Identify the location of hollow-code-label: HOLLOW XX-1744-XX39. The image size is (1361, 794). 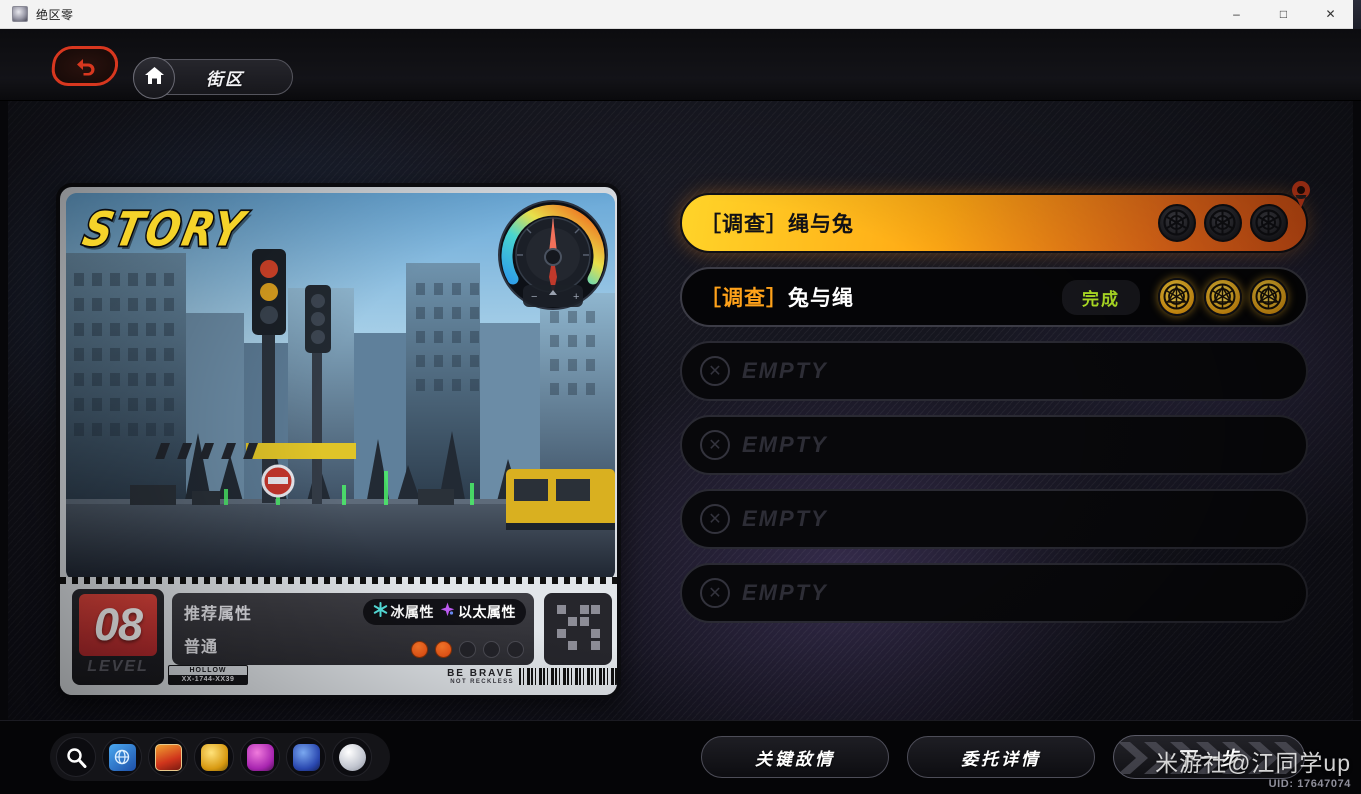
(208, 675).